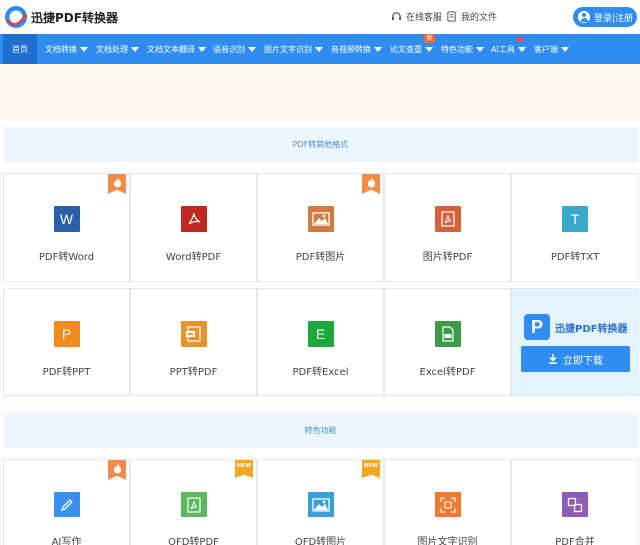 This screenshot has height=545, width=640. I want to click on section-title-features: 特色功能, so click(320, 430).